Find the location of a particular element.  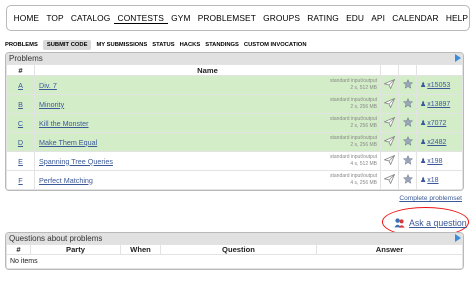

problem-limits: standard input/output 2 s, 512 MB is located at coordinates (353, 84).